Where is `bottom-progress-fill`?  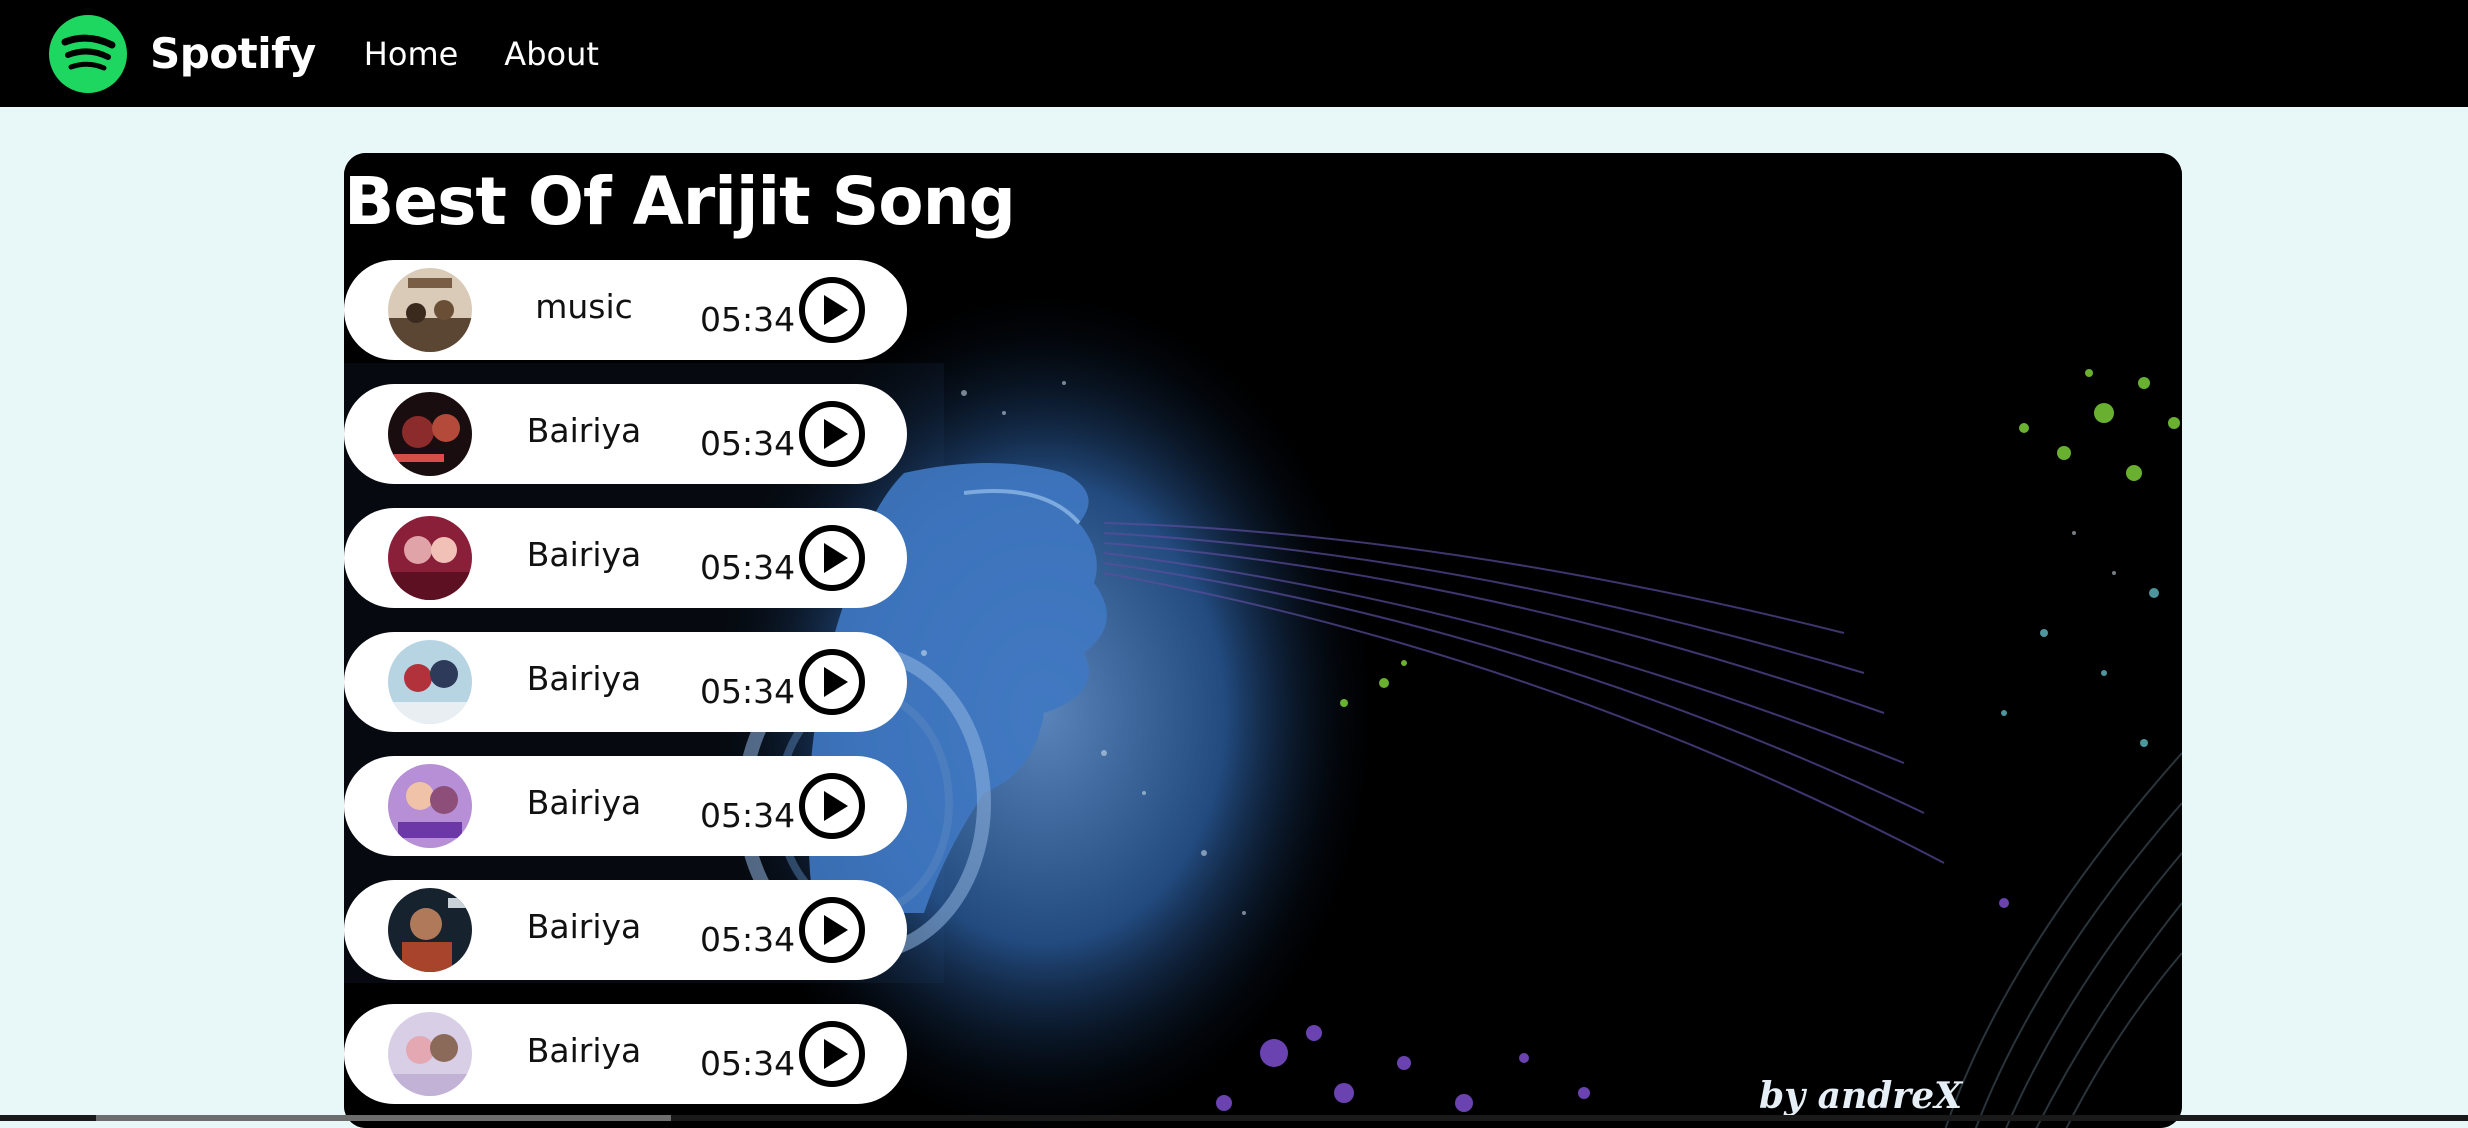 bottom-progress-fill is located at coordinates (383, 1118).